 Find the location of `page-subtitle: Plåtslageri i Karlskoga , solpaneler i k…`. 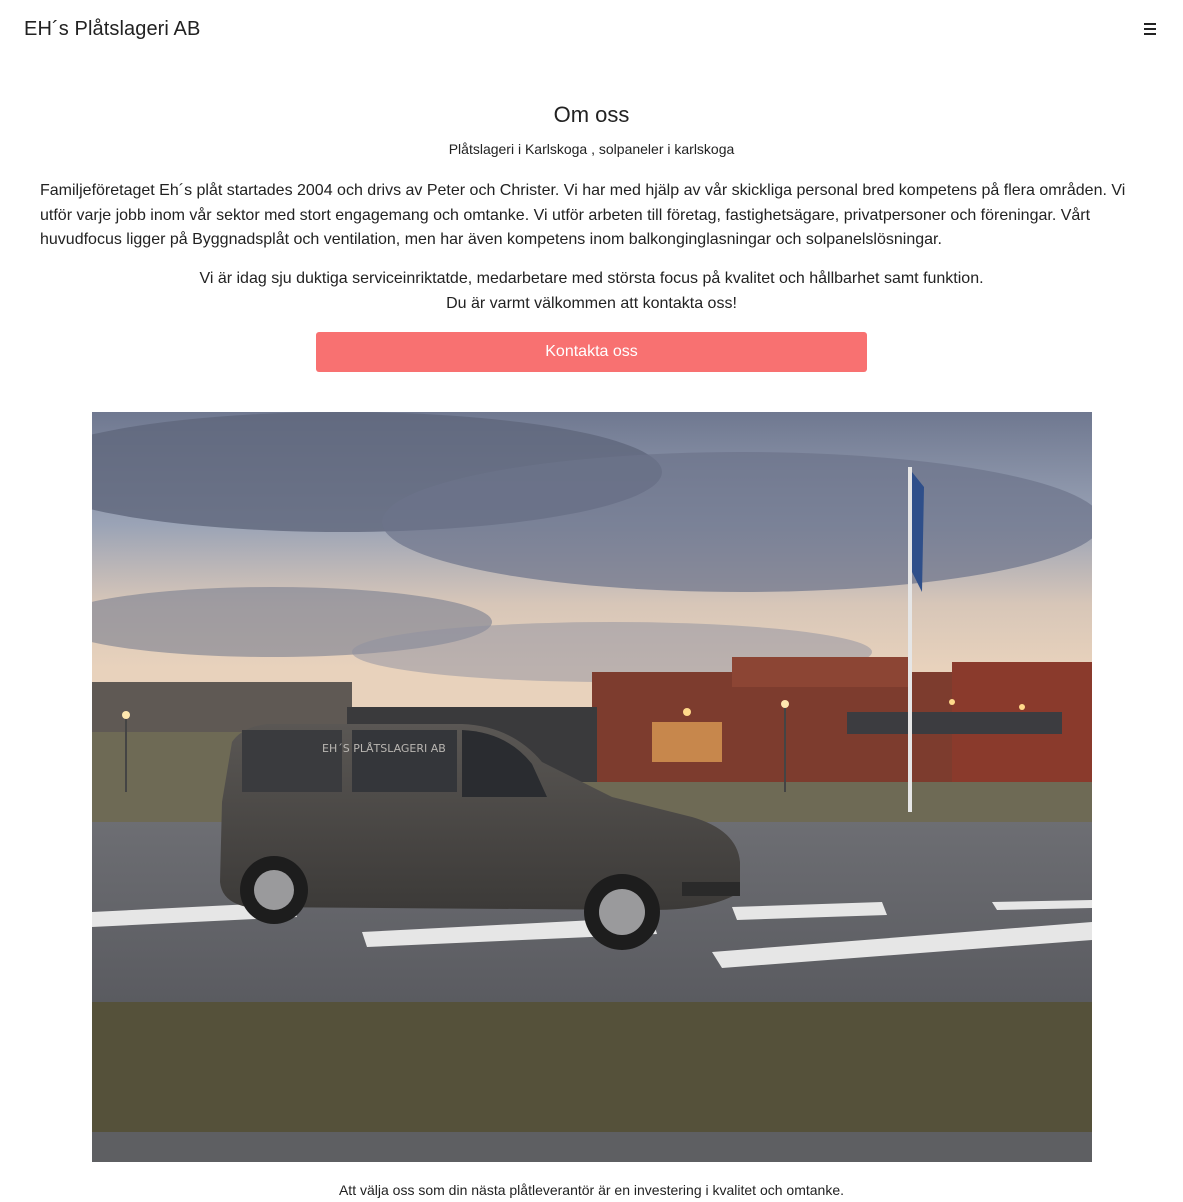

page-subtitle: Plåtslageri i Karlskoga , solpaneler i k… is located at coordinates (591, 149).